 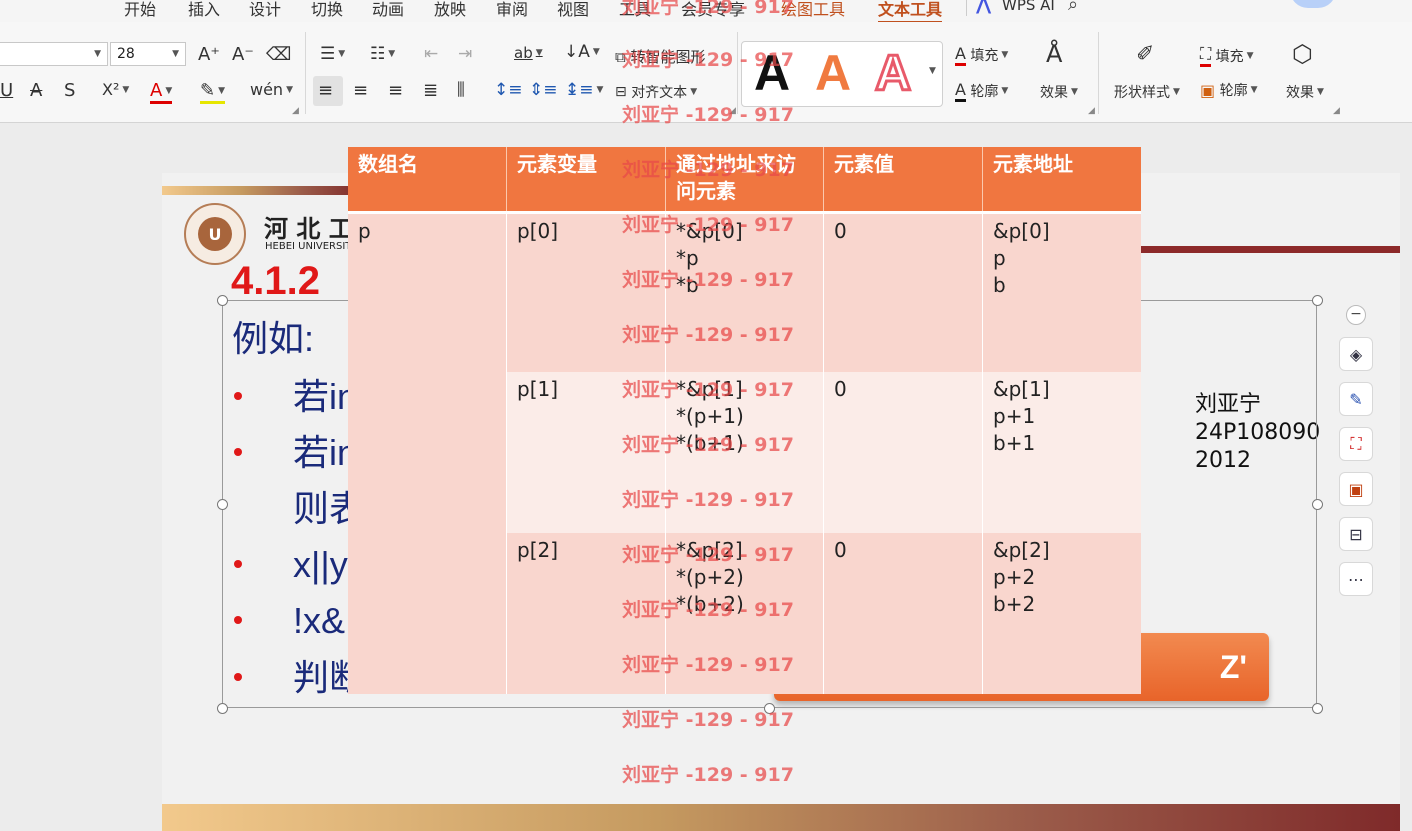 I want to click on menu-wps-ai: WPS AI, so click(x=1028, y=7).